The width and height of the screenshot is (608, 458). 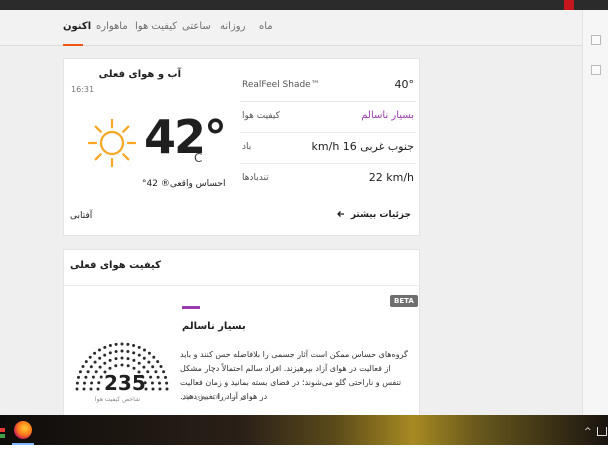 I want to click on beta-badge: BETA, so click(x=404, y=301).